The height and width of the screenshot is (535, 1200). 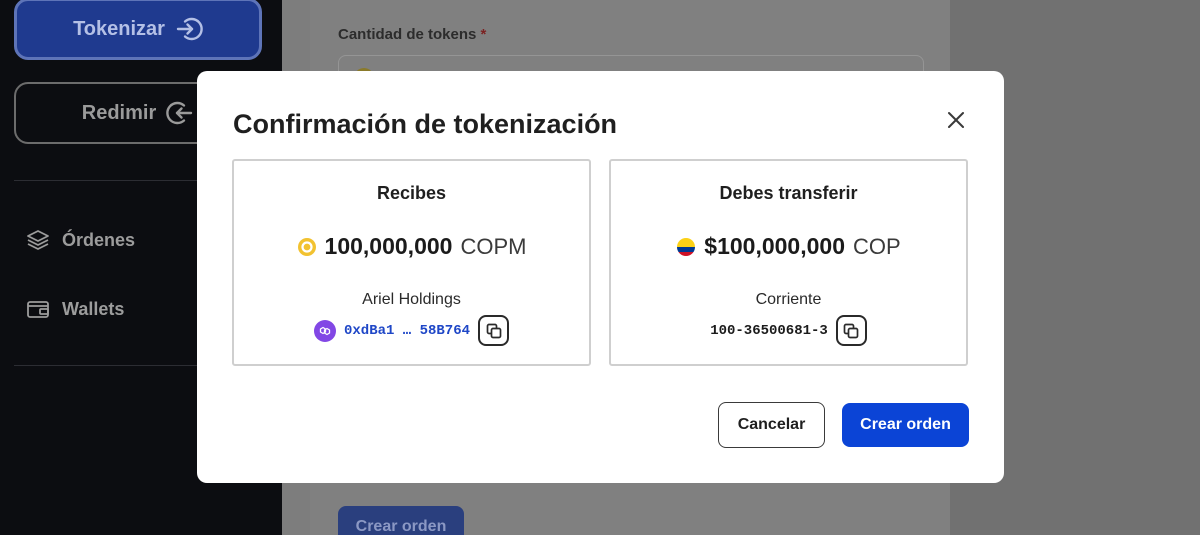 What do you see at coordinates (99, 239) in the screenshot?
I see `sidebar-item-label: Órdenes` at bounding box center [99, 239].